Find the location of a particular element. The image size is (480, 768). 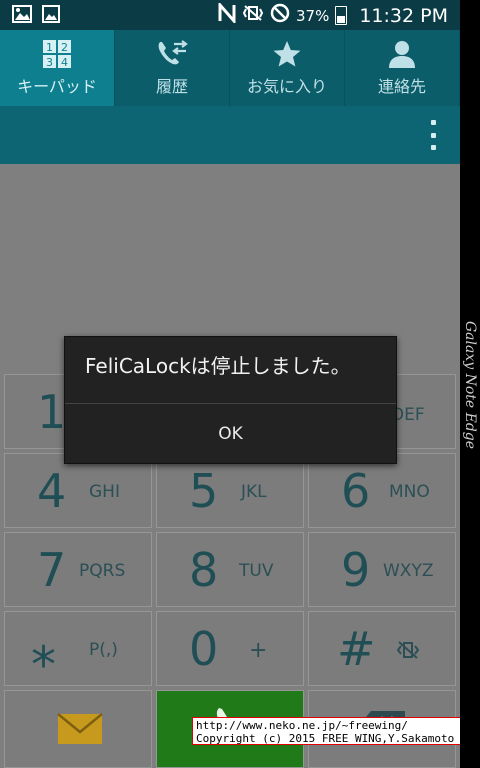

key-hash: # is located at coordinates (382, 648).